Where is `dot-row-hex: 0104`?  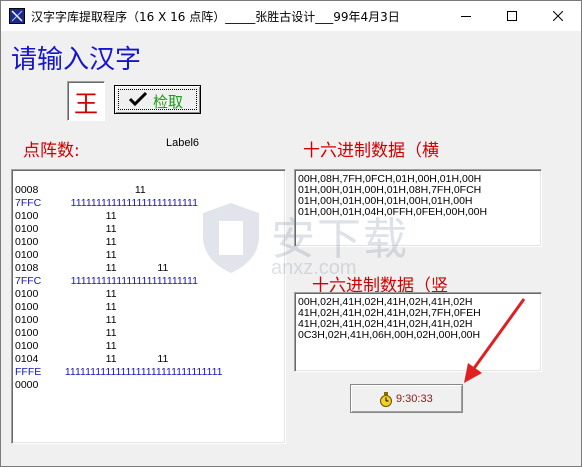 dot-row-hex: 0104 is located at coordinates (27, 359).